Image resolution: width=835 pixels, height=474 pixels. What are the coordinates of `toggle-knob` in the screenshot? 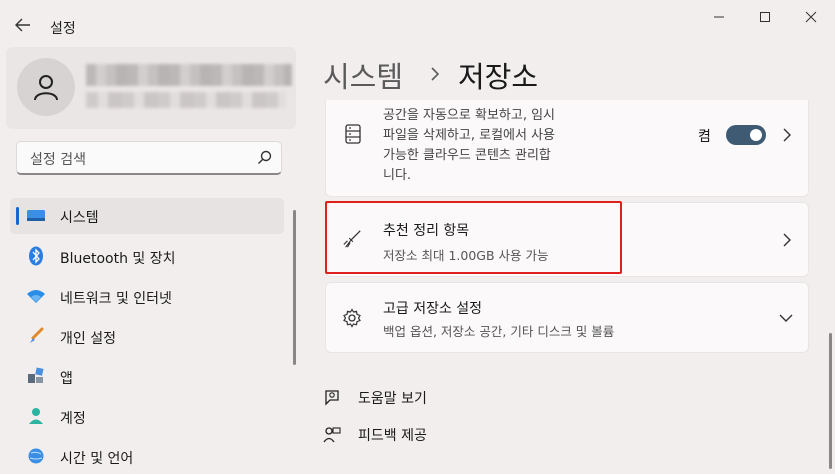 It's located at (756, 135).